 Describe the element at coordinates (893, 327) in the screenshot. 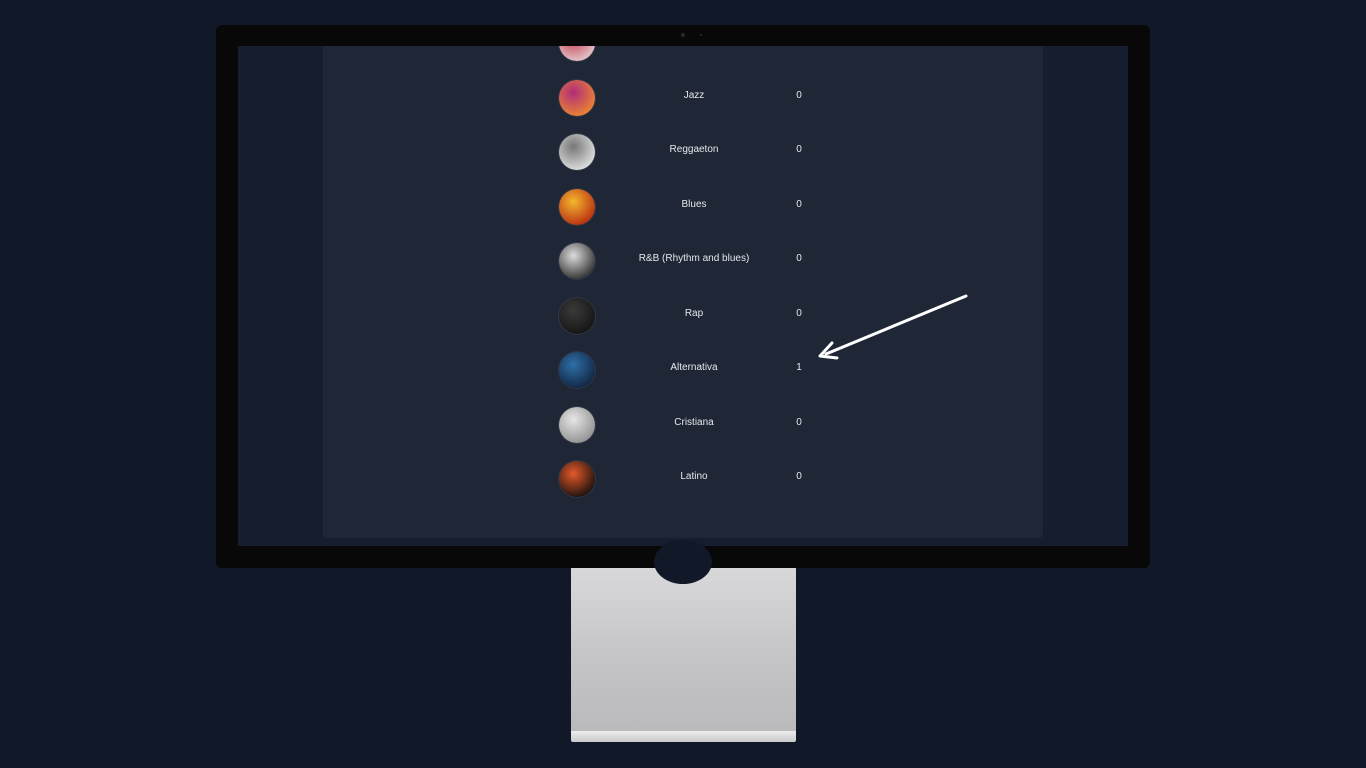

I see `annotation-arrow` at that location.